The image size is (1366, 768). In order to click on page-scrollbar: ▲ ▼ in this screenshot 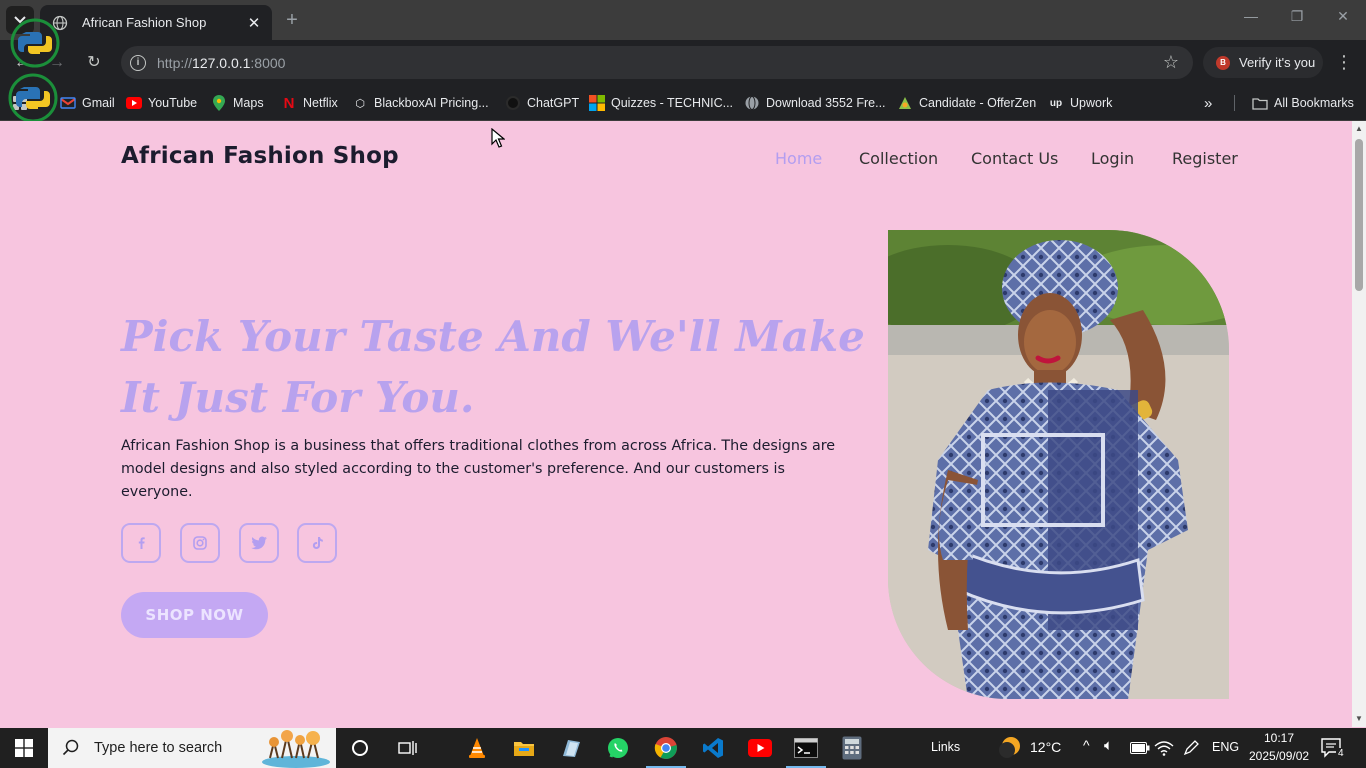, I will do `click(1359, 424)`.